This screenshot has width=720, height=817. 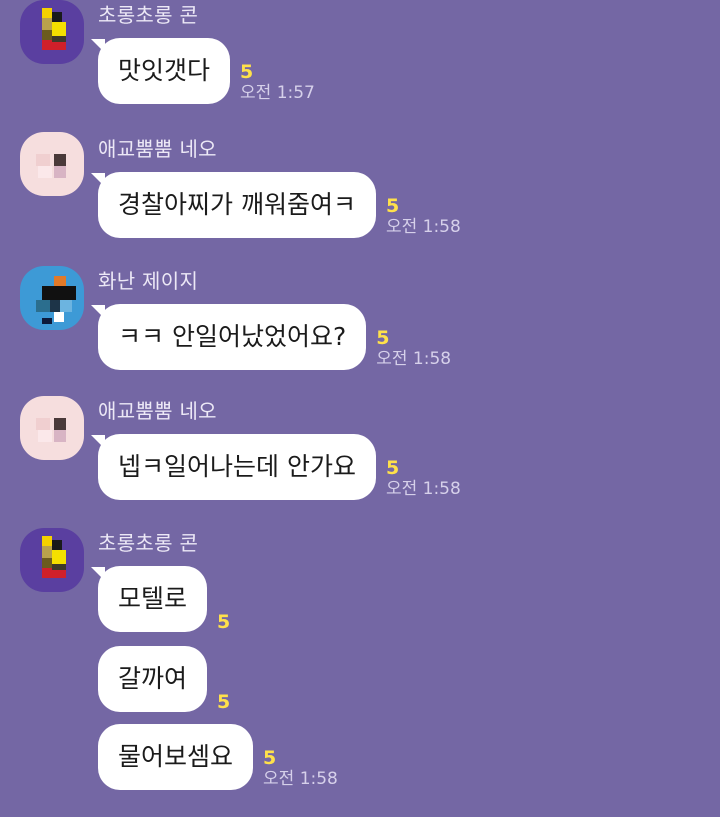 I want to click on sender-name: 화난 제이지, so click(x=148, y=281).